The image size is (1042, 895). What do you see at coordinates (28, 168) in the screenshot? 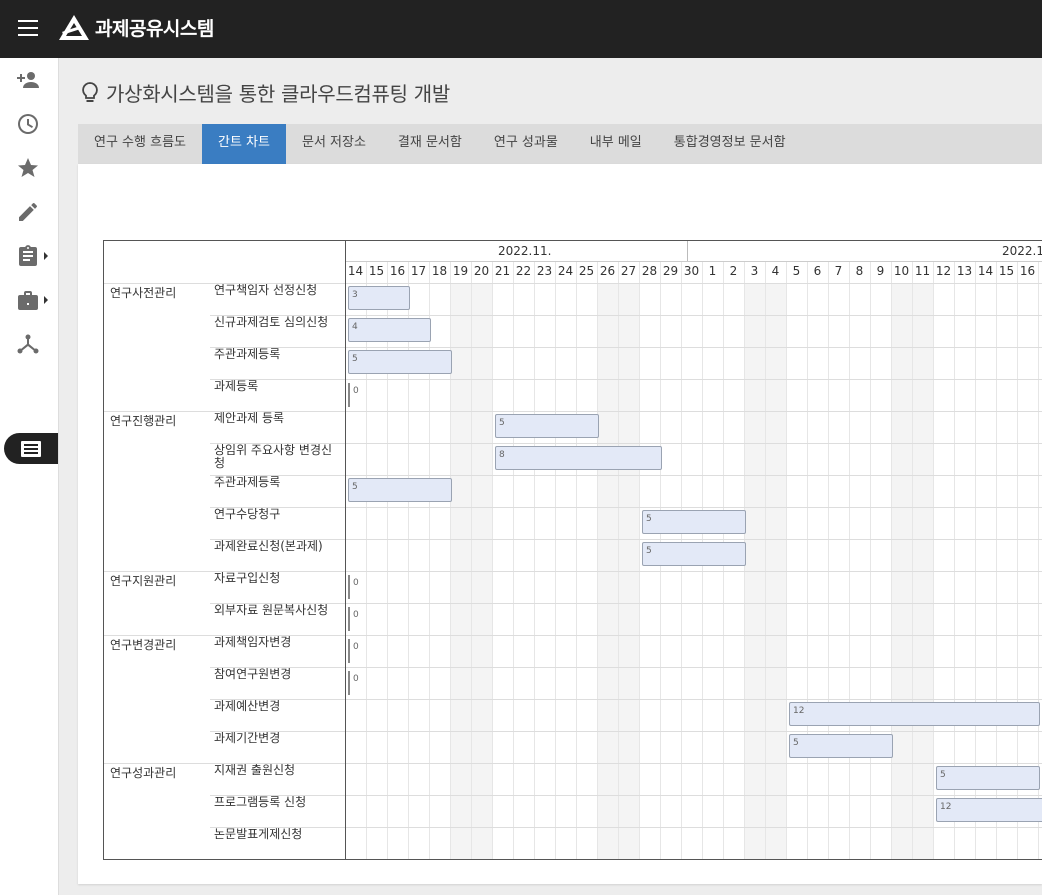
I see `star-icon` at bounding box center [28, 168].